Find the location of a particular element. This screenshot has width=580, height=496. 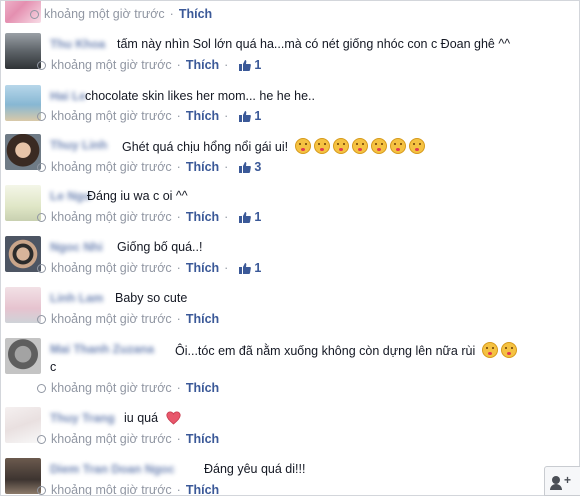

comment-text: Giống bố quá..! is located at coordinates (160, 247).